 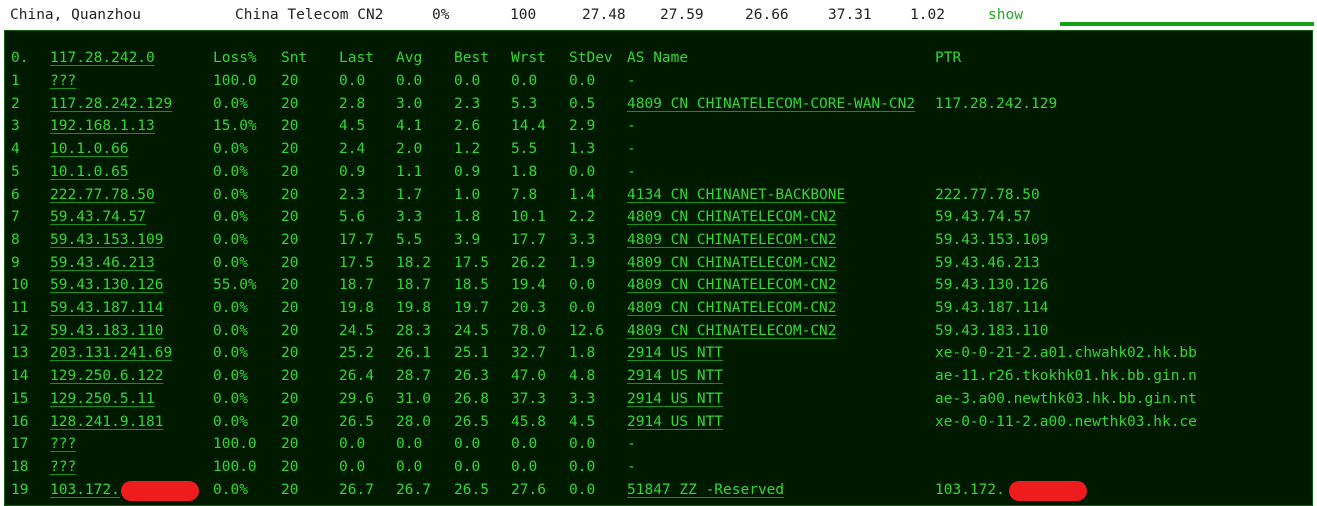 I want to click on hop-best: 17.5, so click(x=471, y=262).